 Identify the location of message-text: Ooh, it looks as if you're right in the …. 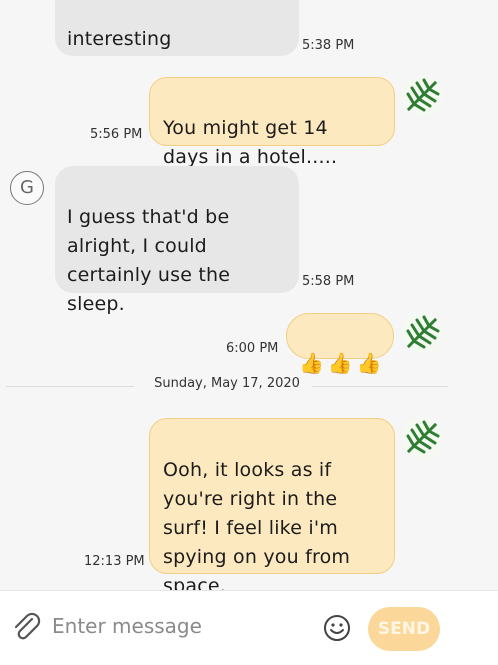
(257, 528).